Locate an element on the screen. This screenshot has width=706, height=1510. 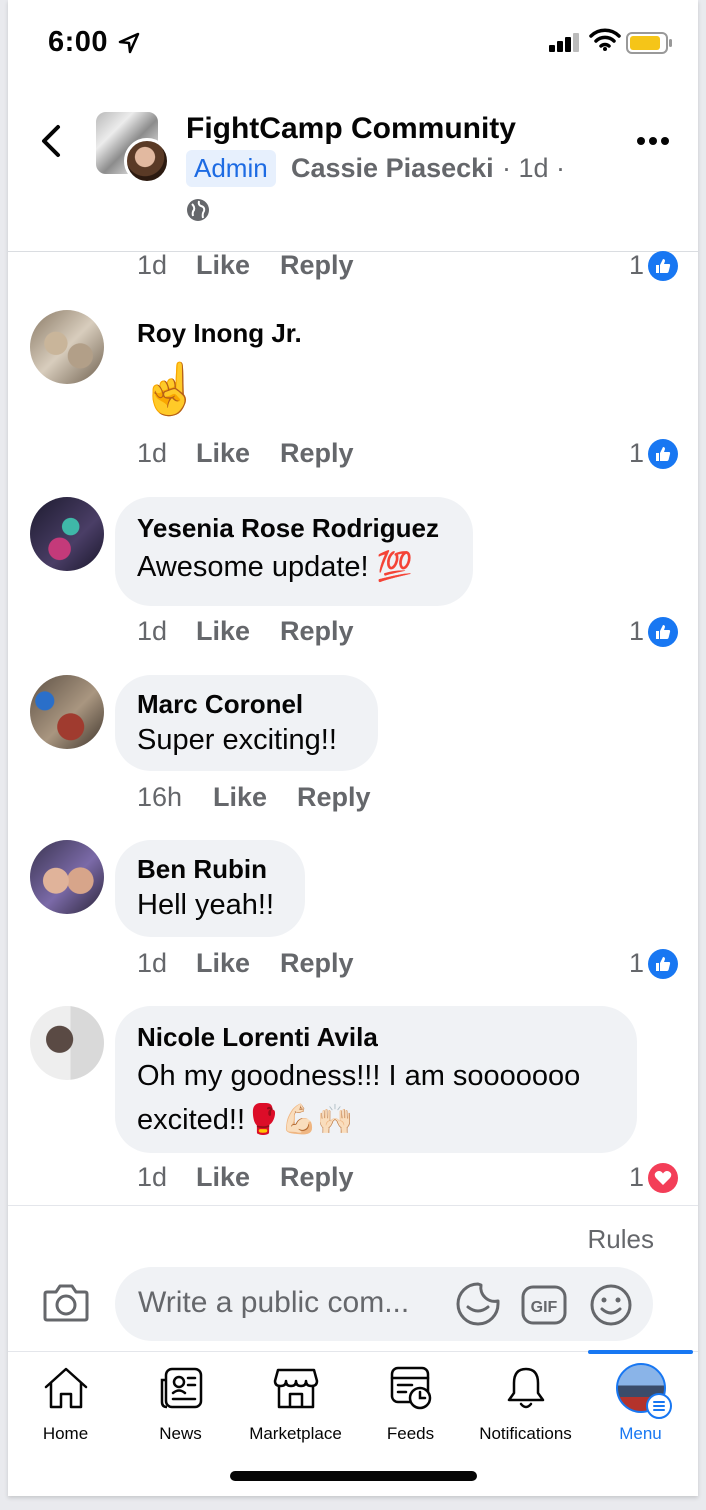
comment-text-line1: Oh my goodness!!! I am sooooooo is located at coordinates (359, 1076).